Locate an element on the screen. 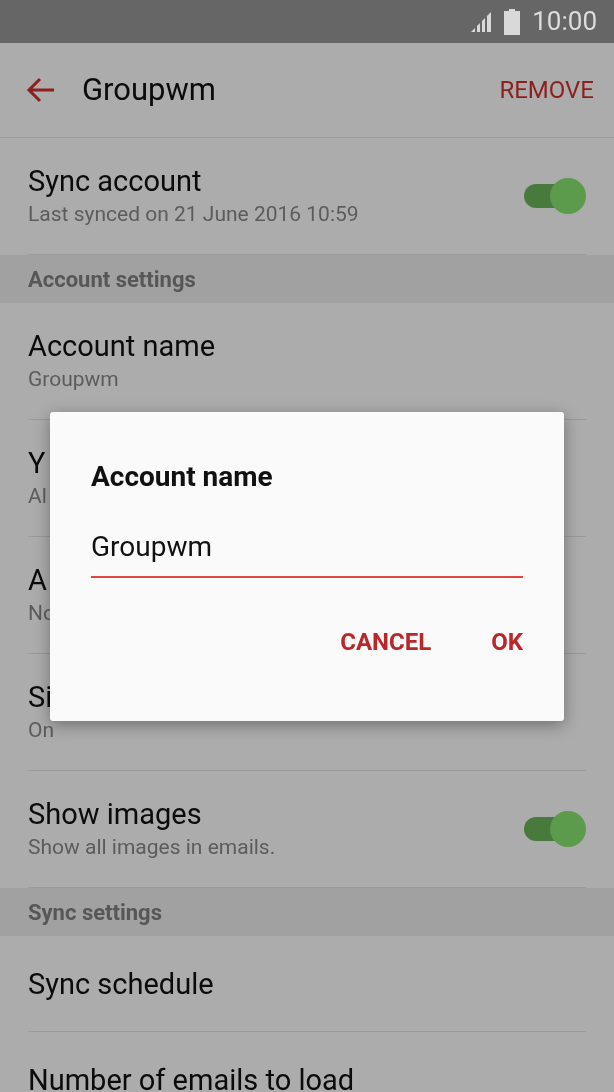  back-button is located at coordinates (41, 90).